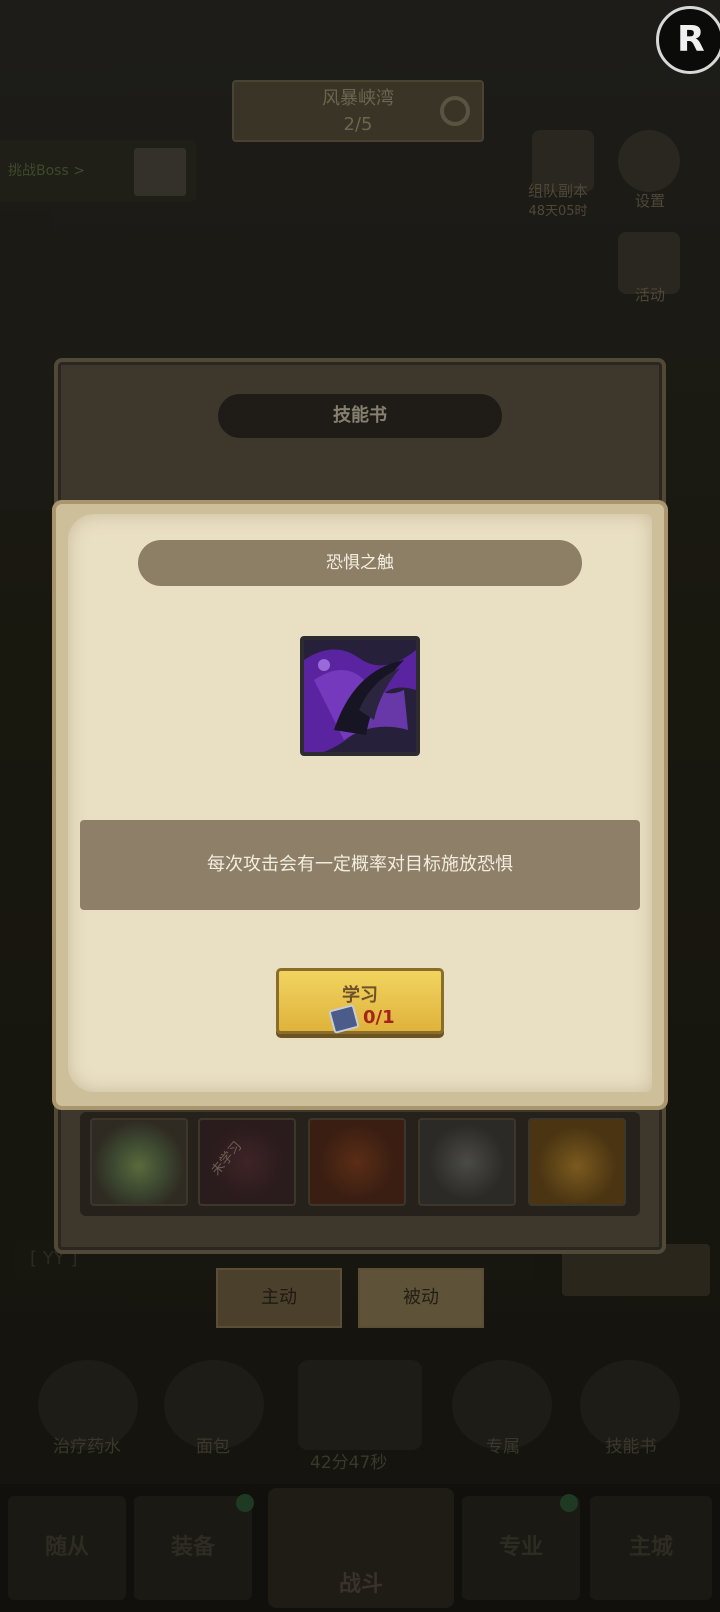 The height and width of the screenshot is (1612, 720). What do you see at coordinates (46, 171) in the screenshot?
I see `challenge-boss-label: 挑战Boss >` at bounding box center [46, 171].